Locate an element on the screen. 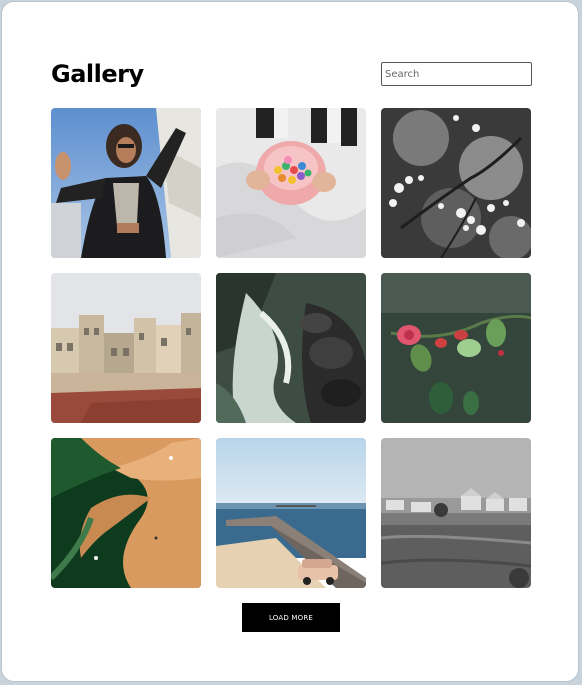 This screenshot has width=582, height=685. photo-red-flowers is located at coordinates (456, 348).